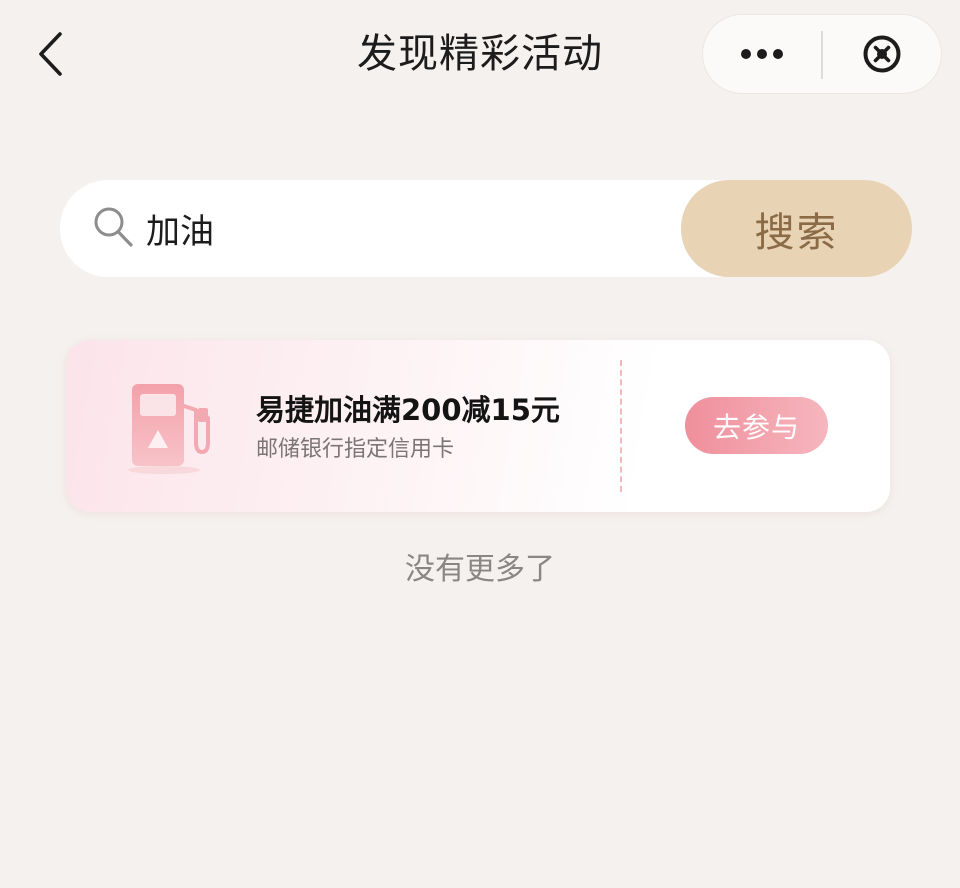  Describe the element at coordinates (621, 426) in the screenshot. I see `card-dashed-divider` at that location.